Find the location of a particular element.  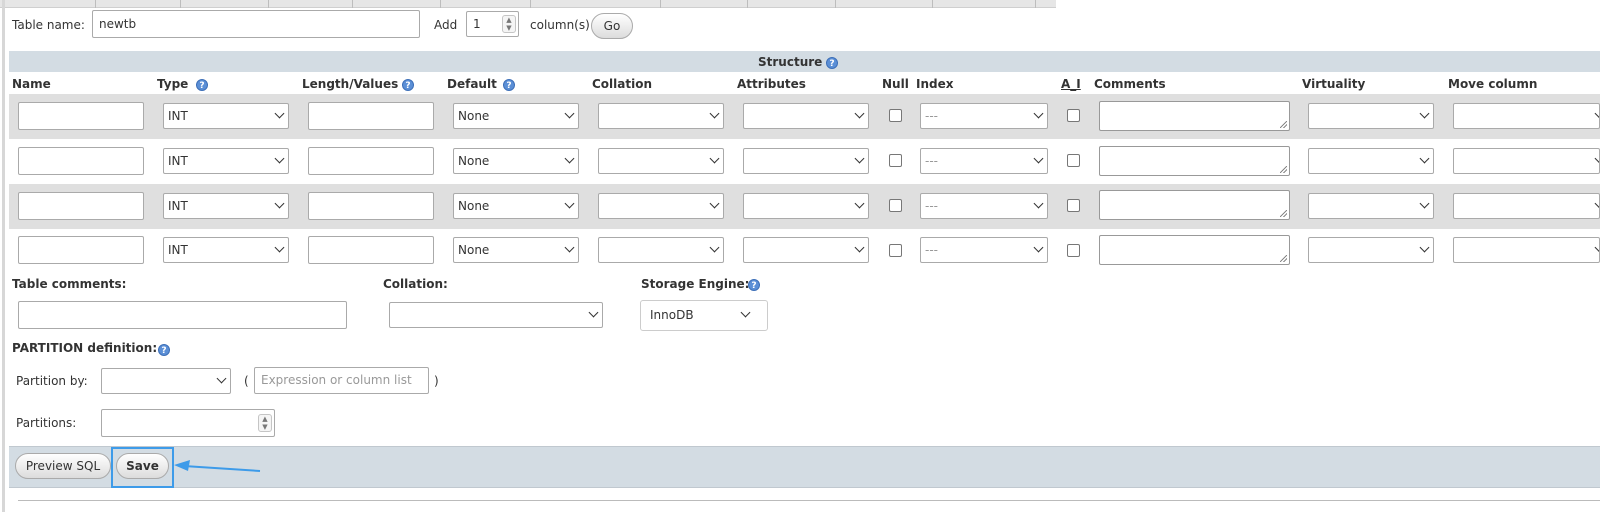

storage-engine-select: InnoDB is located at coordinates (704, 315).